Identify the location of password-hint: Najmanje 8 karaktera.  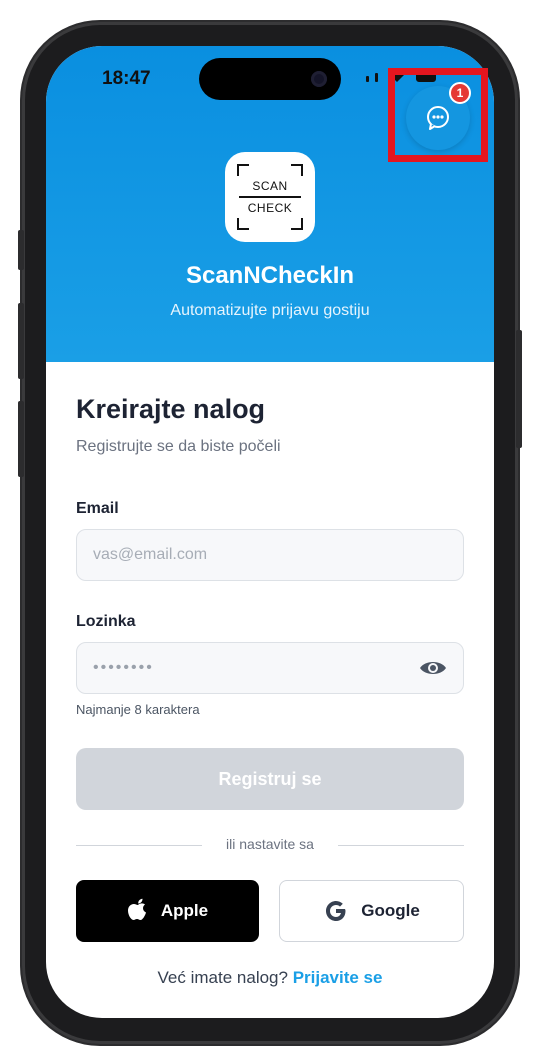
(138, 709).